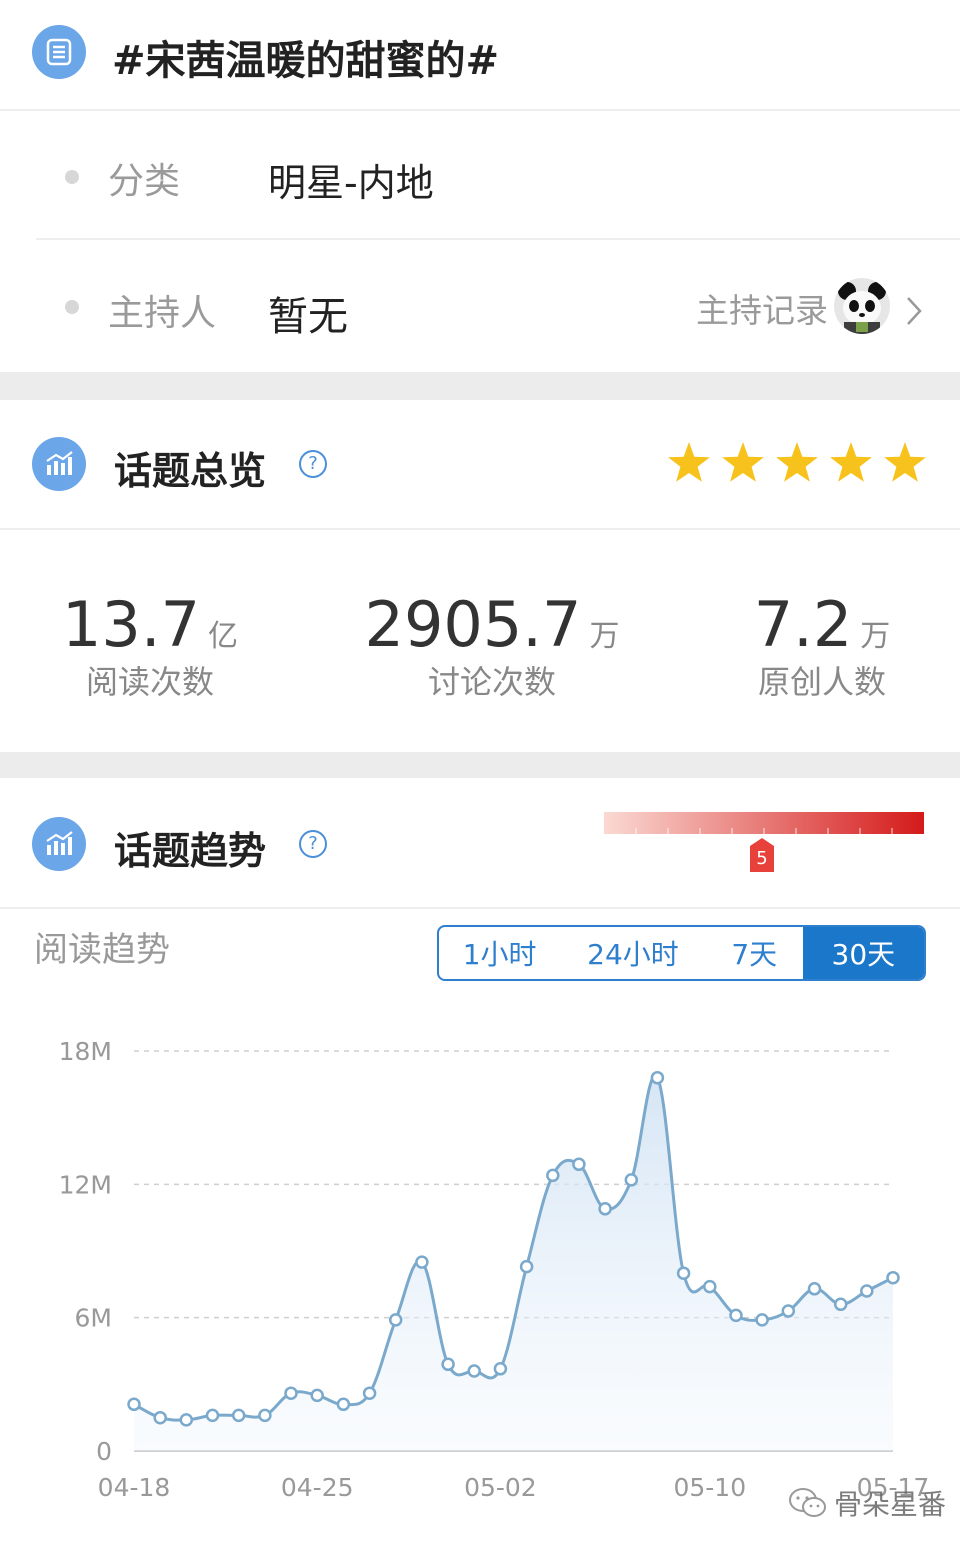 Image resolution: width=960 pixels, height=1543 pixels. I want to click on stat-label: 讨论次数, so click(491, 682).